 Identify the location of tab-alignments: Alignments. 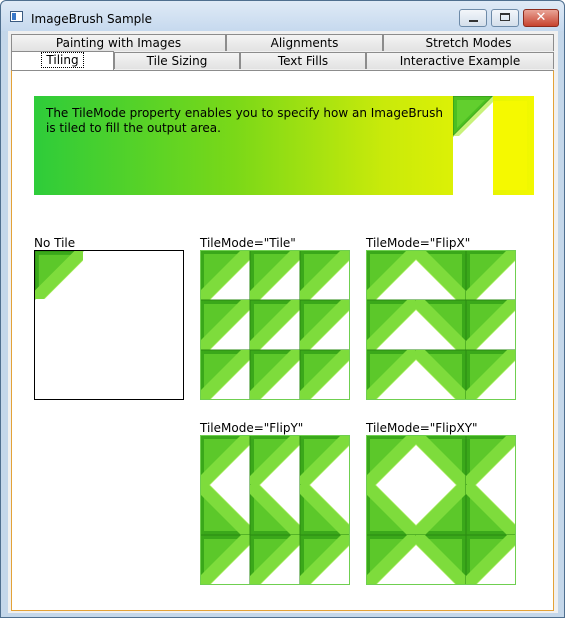
(304, 42).